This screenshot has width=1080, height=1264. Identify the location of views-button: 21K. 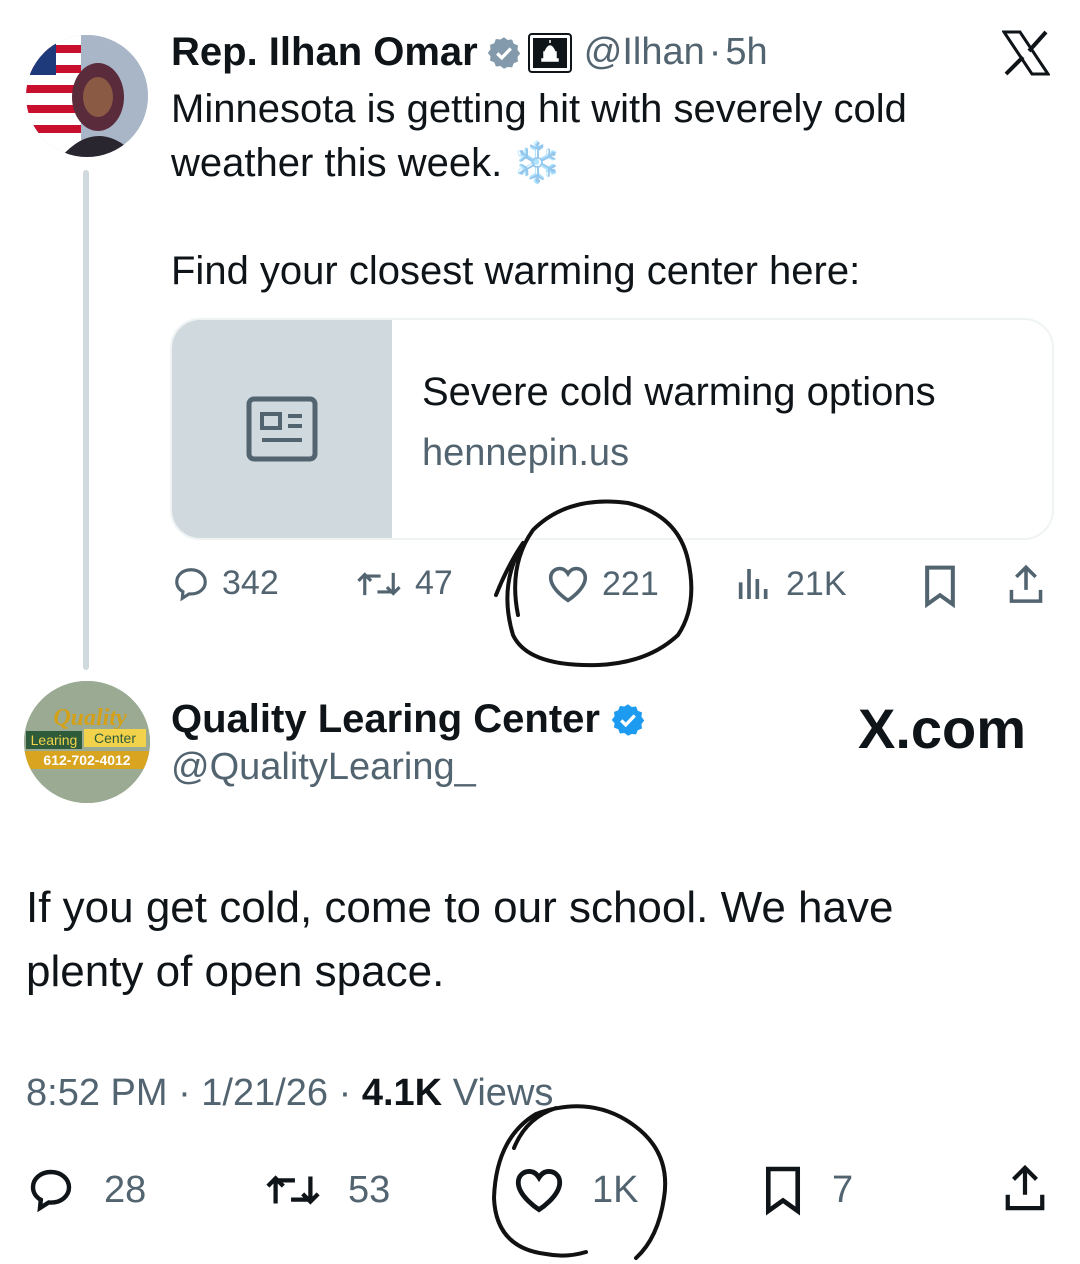
(790, 584).